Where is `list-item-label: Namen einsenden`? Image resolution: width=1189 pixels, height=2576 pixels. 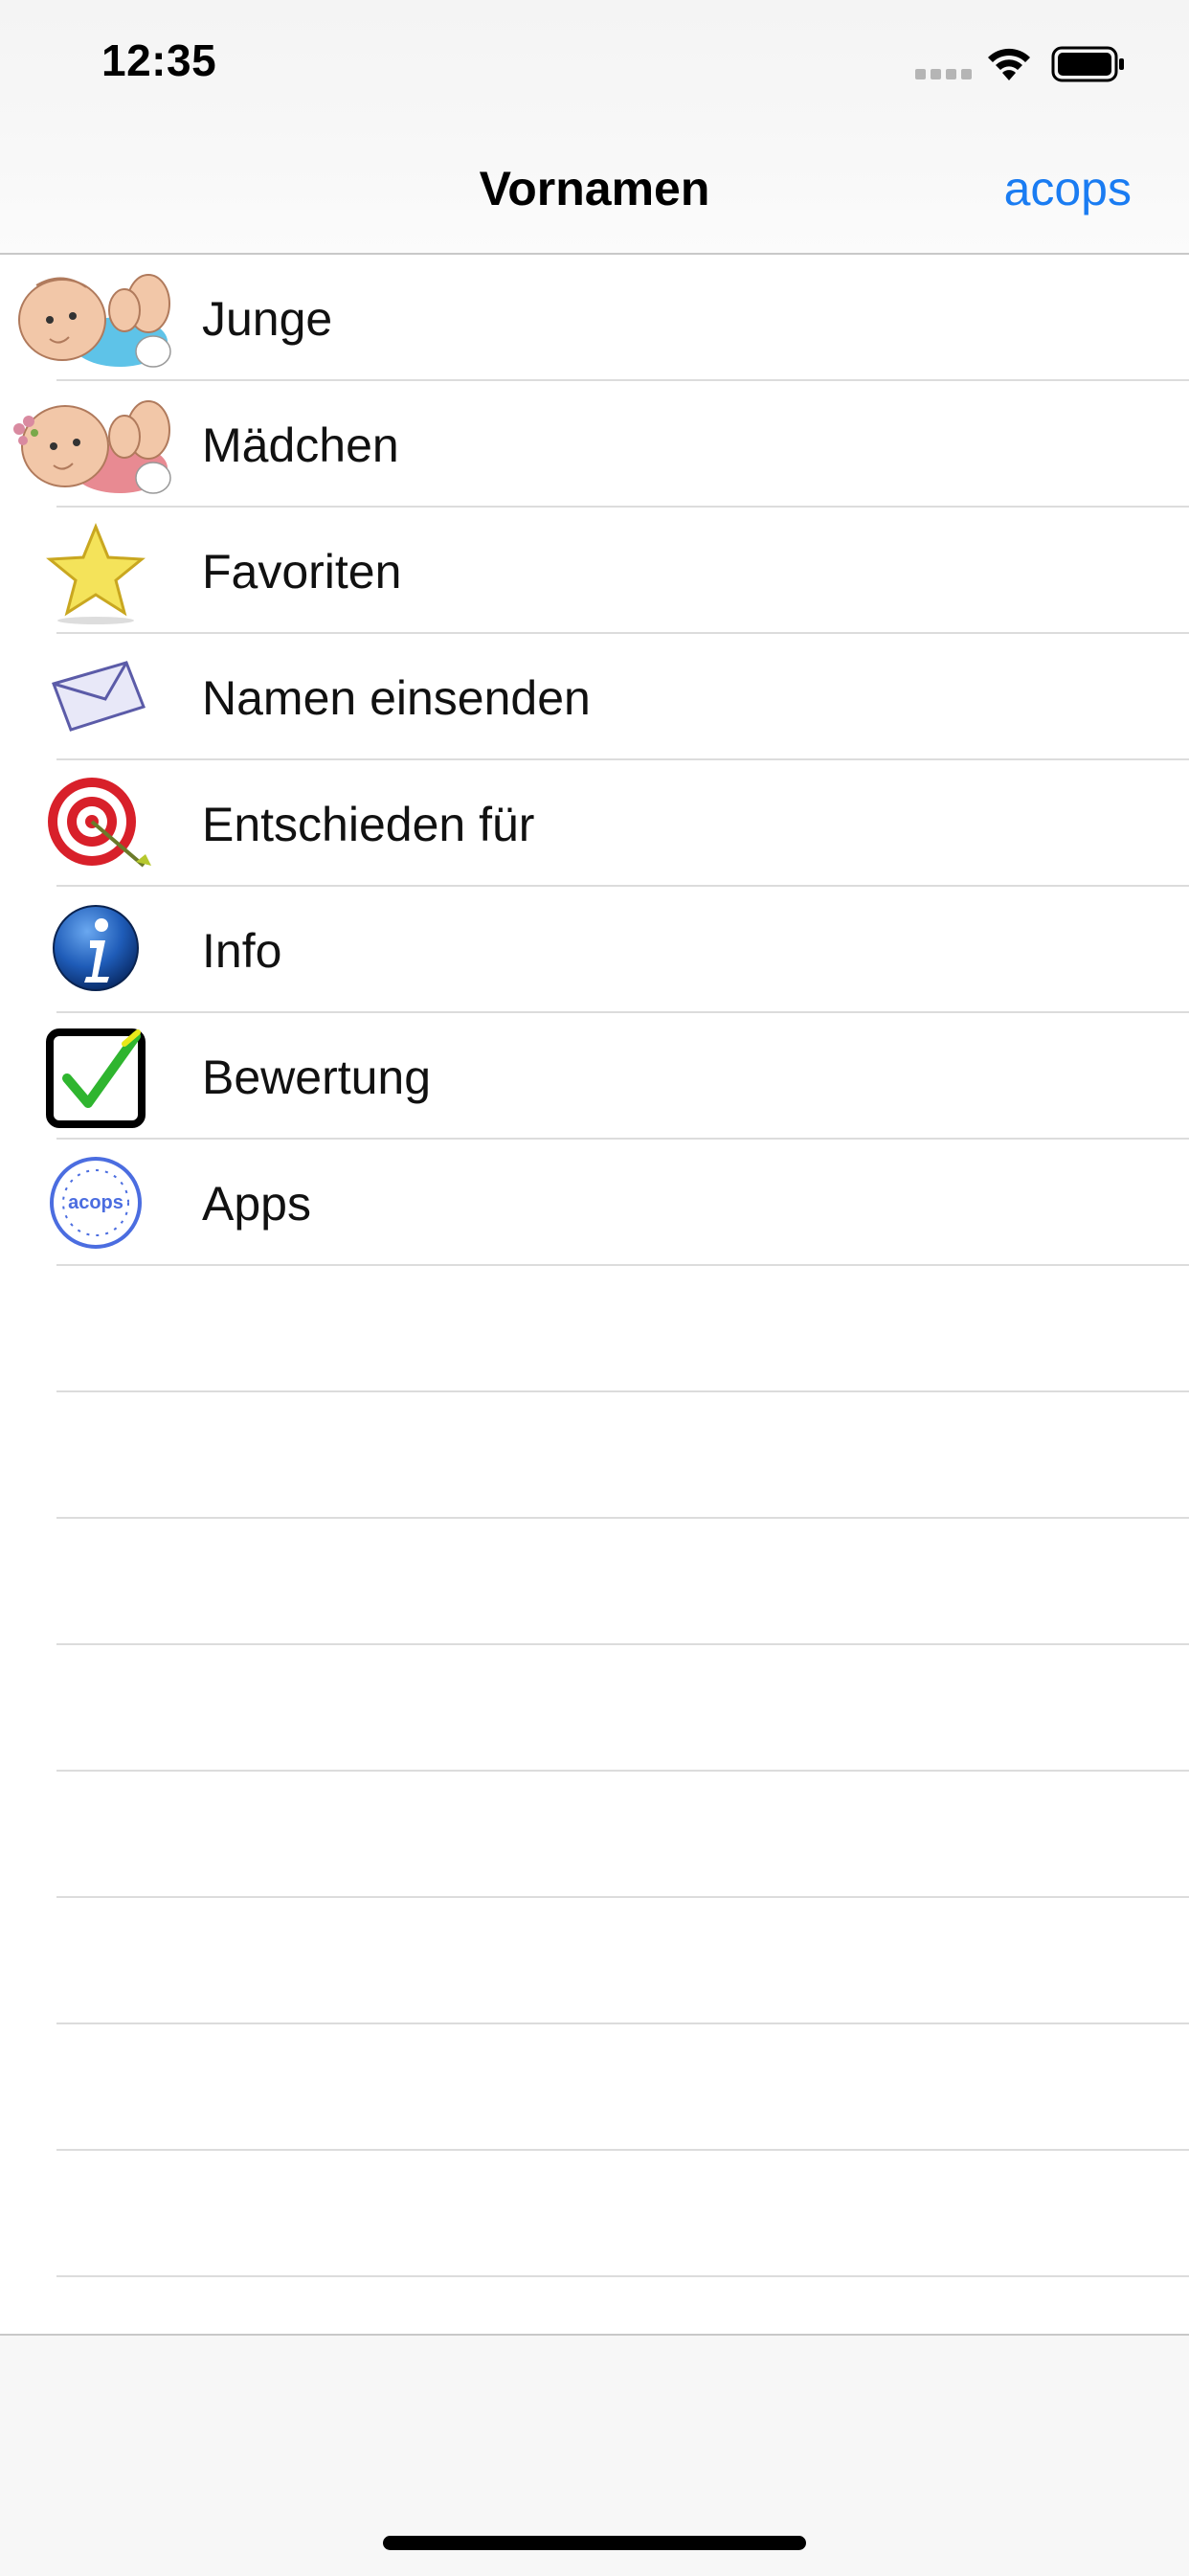
list-item-label: Namen einsenden is located at coordinates (396, 698).